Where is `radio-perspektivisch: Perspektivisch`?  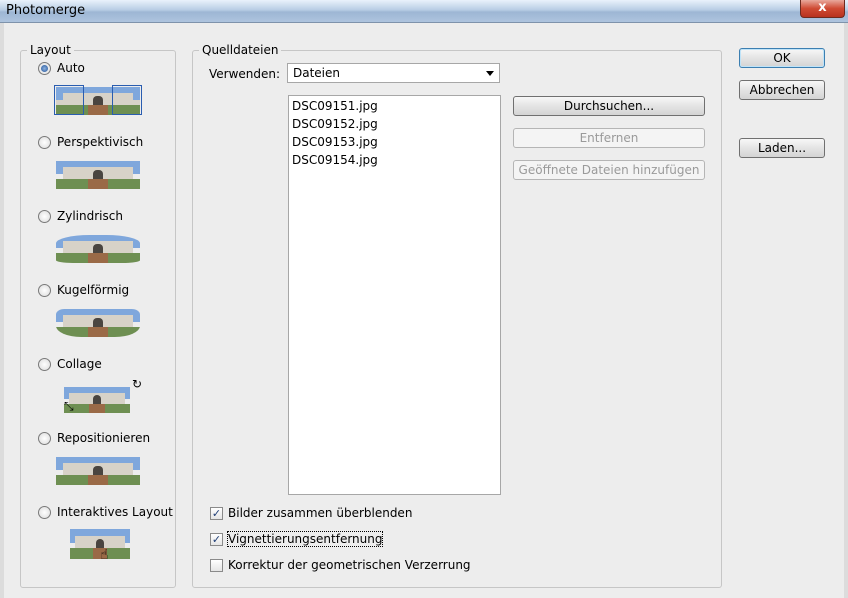
radio-perspektivisch: Perspektivisch is located at coordinates (90, 142).